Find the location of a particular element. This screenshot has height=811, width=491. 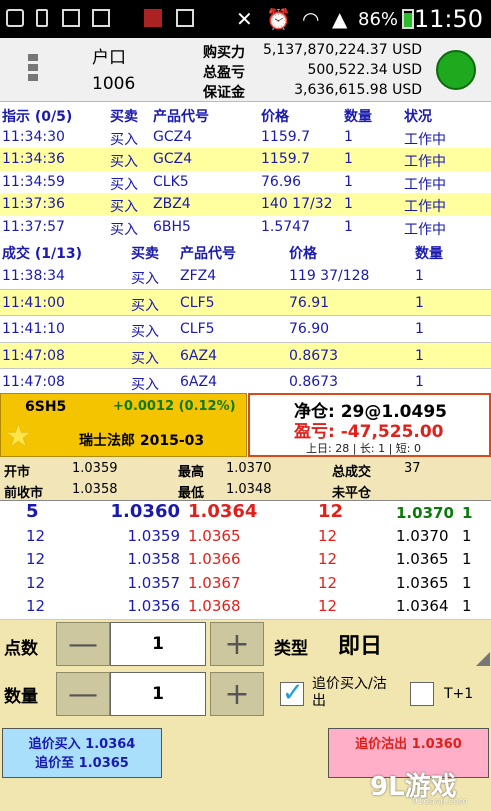

points-minus-button: — is located at coordinates (83, 644).